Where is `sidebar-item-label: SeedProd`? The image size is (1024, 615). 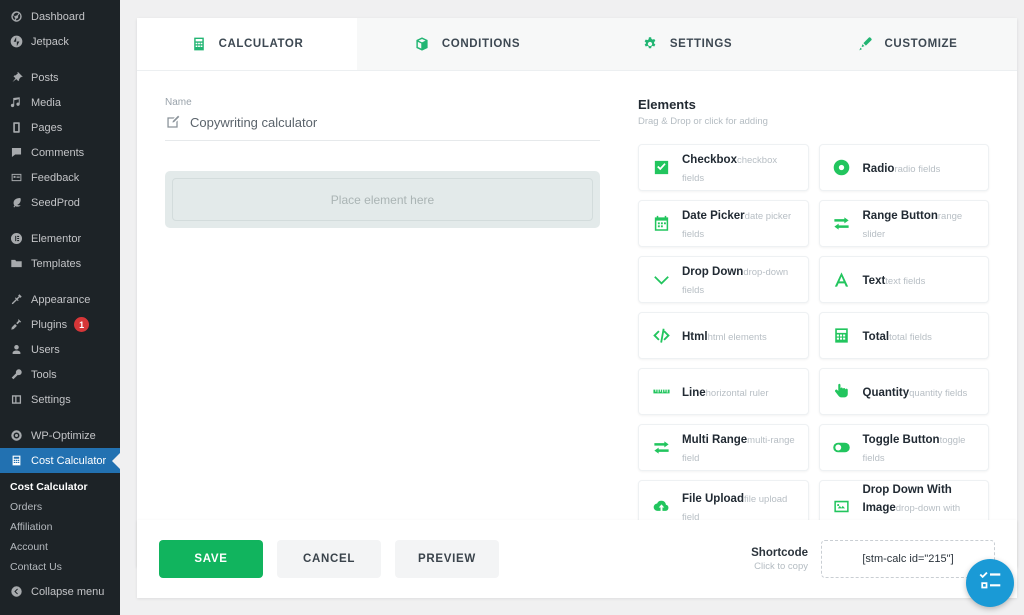
sidebar-item-label: SeedProd is located at coordinates (55, 202).